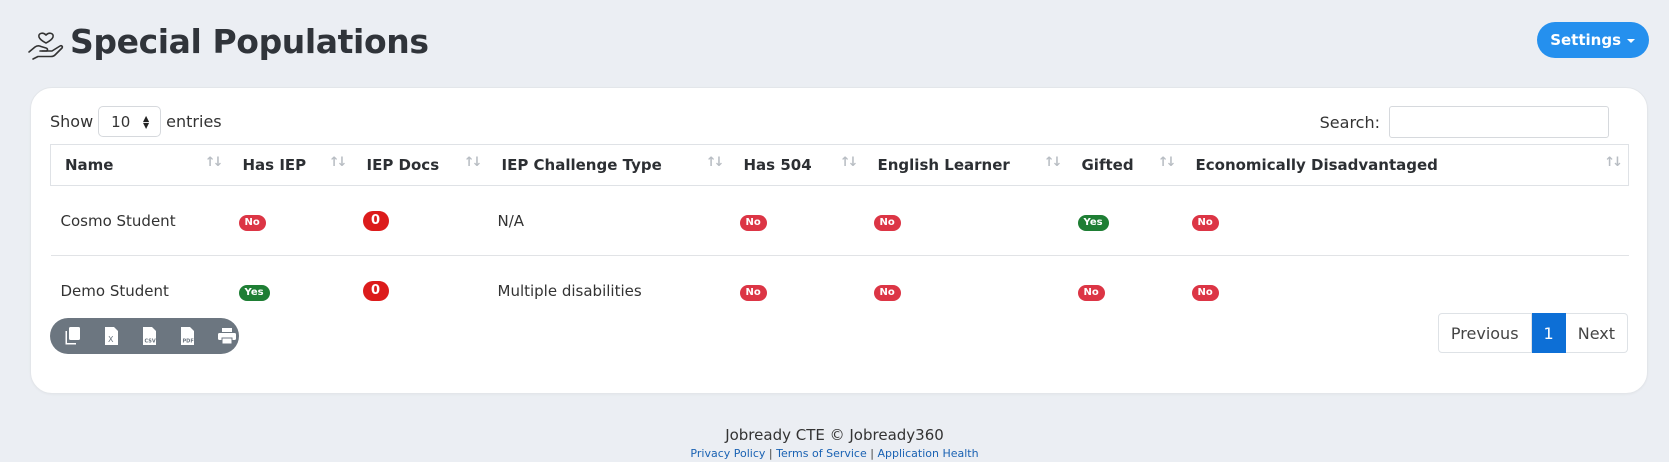 The image size is (1669, 462). Describe the element at coordinates (1405, 220) in the screenshot. I see `cell-econ-disadvantaged: No` at that location.